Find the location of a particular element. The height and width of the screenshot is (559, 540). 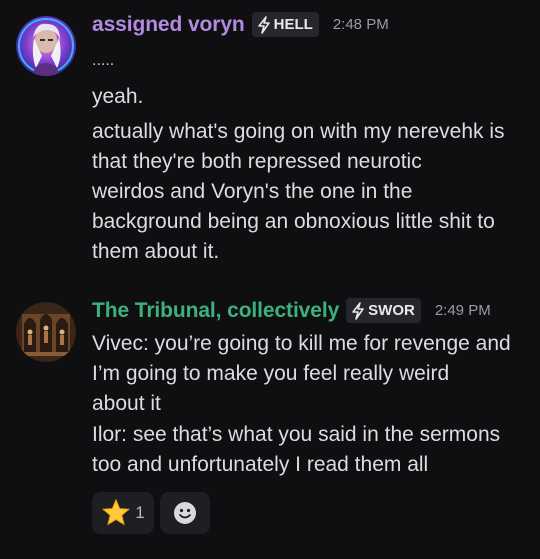

message-line: weirdos and Voryn's the one in the is located at coordinates (252, 191).